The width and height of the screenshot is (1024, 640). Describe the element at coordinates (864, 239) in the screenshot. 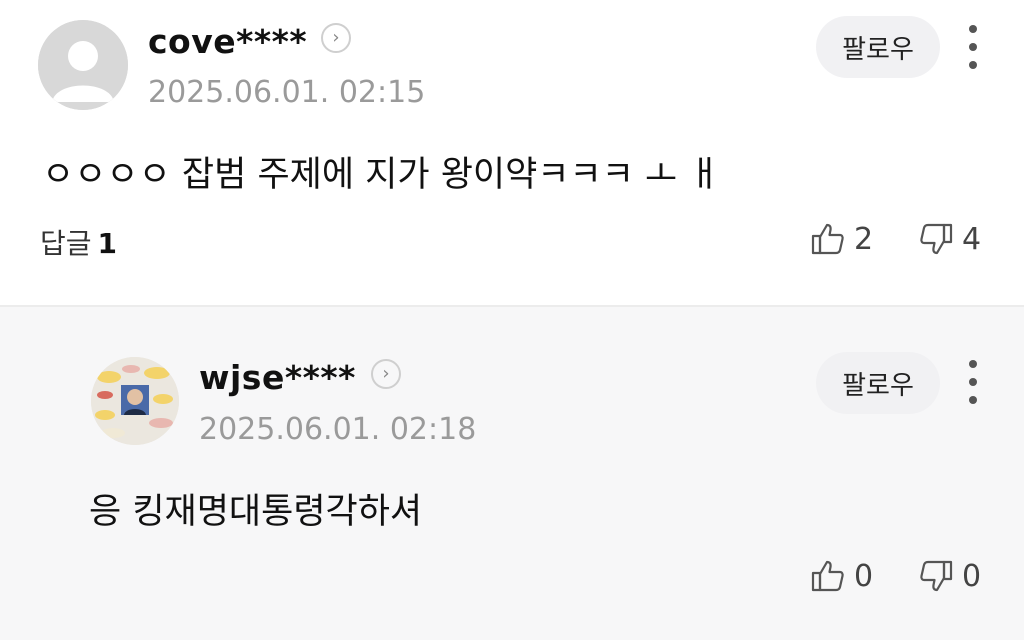

I see `like-count: 2` at that location.